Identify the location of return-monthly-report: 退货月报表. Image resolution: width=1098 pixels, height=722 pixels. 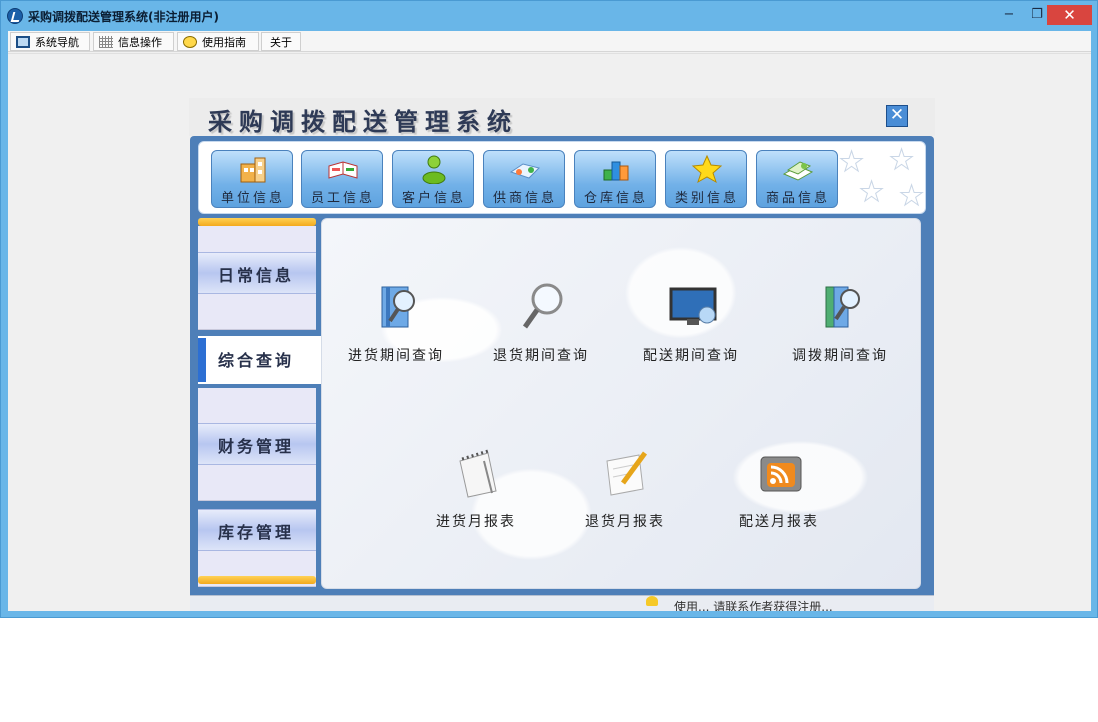
(625, 492).